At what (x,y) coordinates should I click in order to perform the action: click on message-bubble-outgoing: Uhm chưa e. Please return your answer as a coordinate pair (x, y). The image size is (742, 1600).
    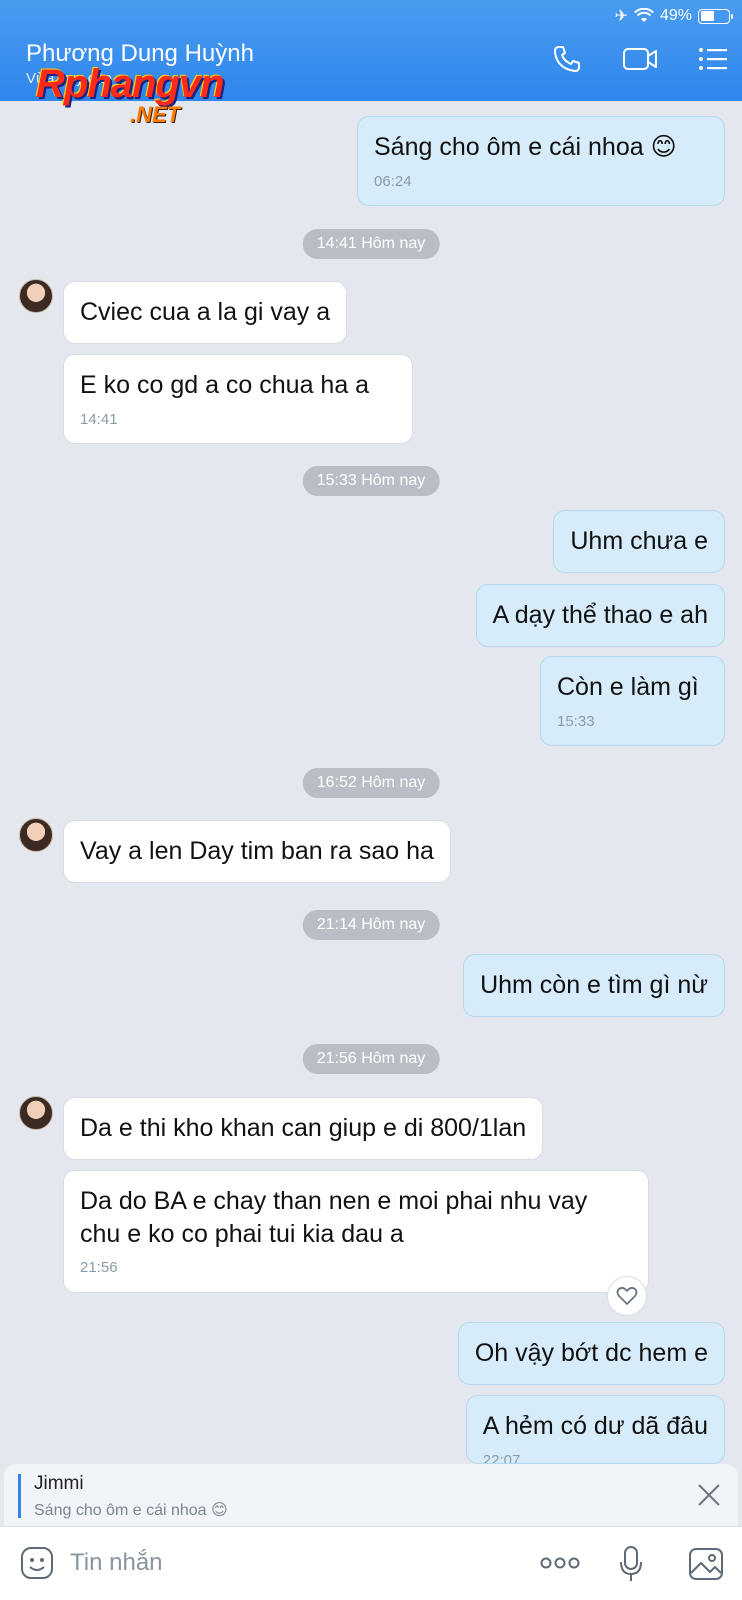
    Looking at the image, I should click on (639, 541).